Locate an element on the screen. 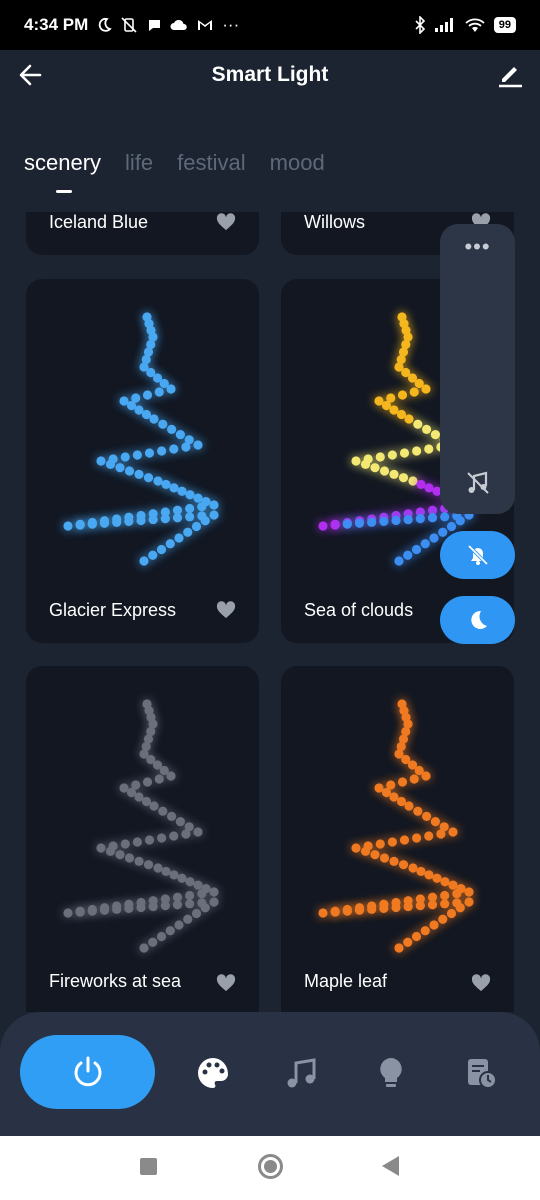  back-arrow-icon is located at coordinates (31, 75).